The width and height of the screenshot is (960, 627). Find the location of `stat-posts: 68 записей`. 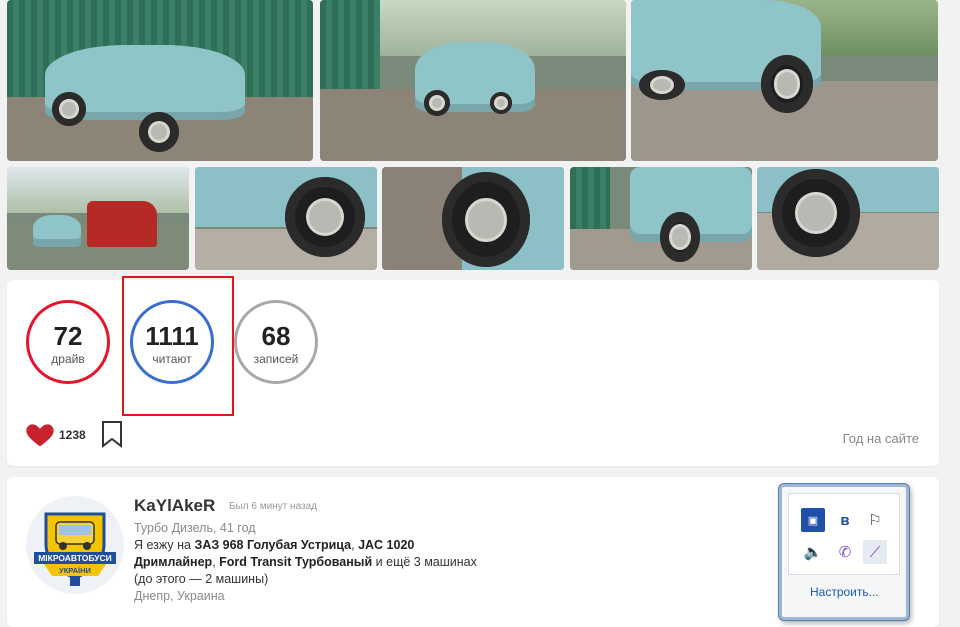

stat-posts: 68 записей is located at coordinates (276, 342).